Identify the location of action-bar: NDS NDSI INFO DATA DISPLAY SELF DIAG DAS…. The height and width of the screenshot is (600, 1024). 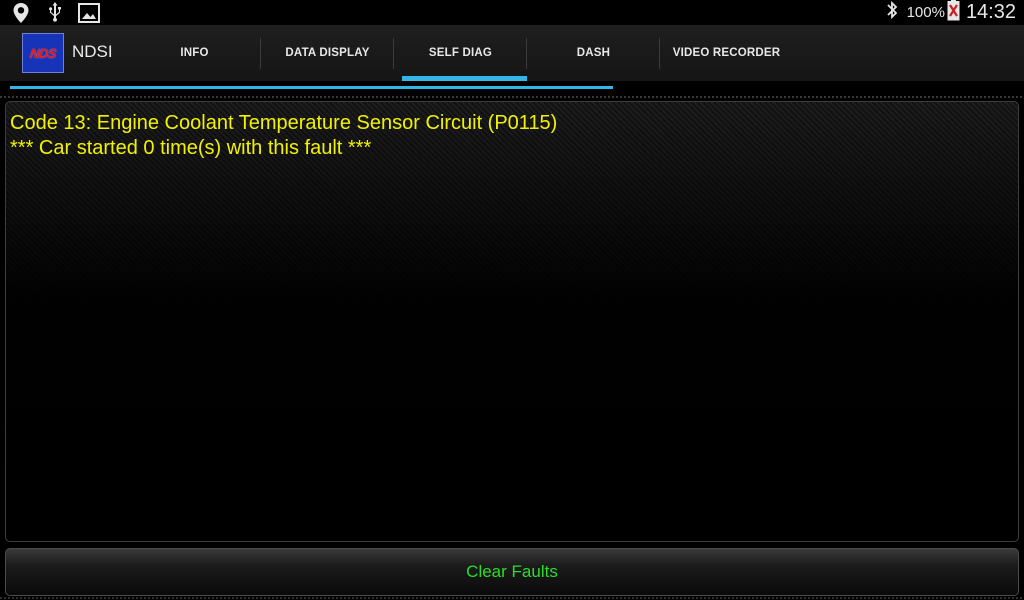
(512, 53).